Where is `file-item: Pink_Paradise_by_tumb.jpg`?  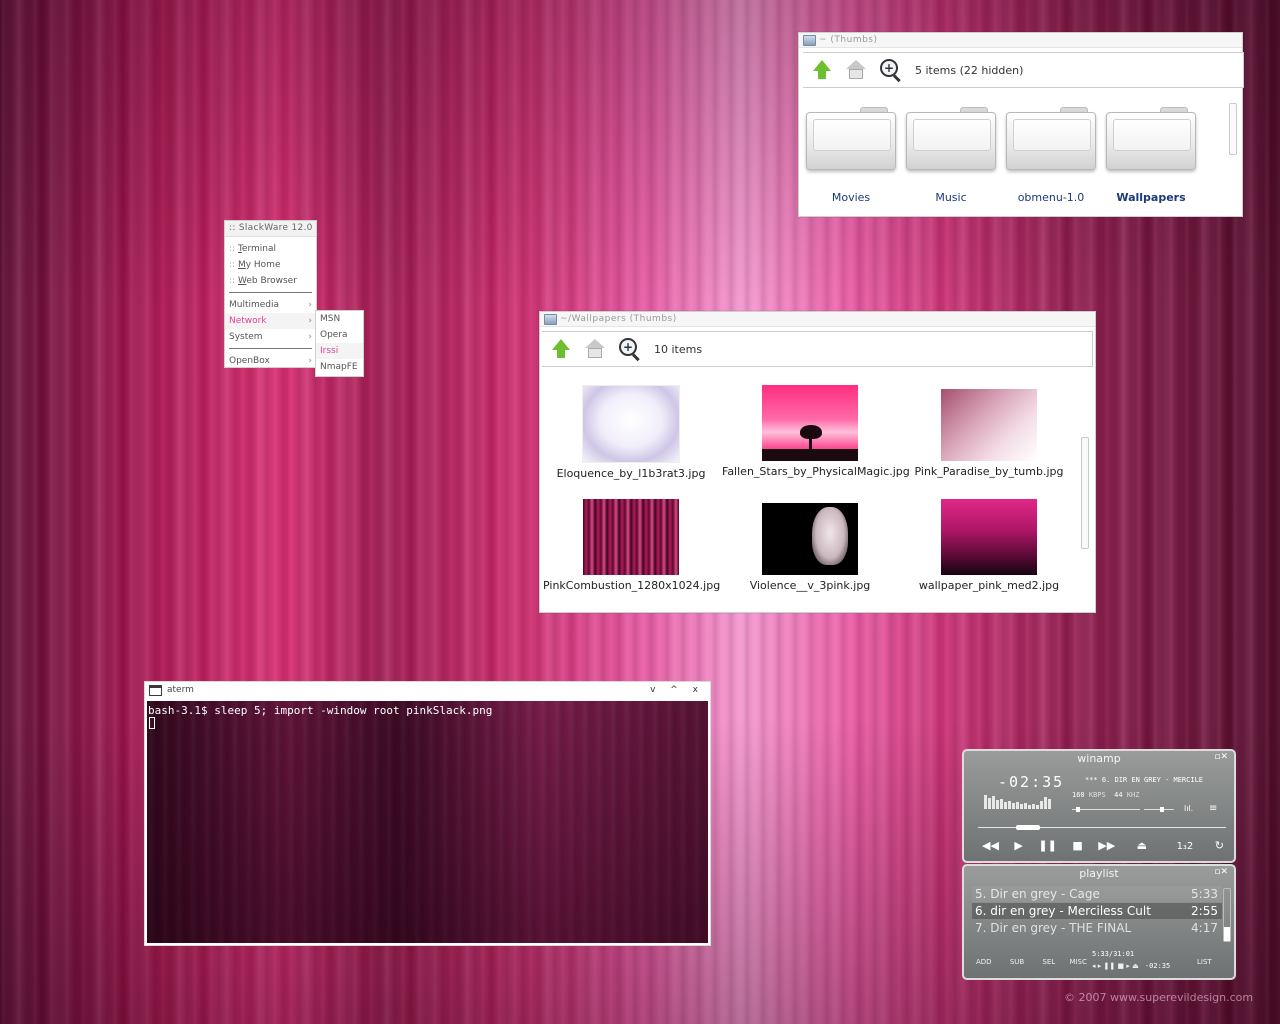 file-item: Pink_Paradise_by_tumb.jpg is located at coordinates (989, 433).